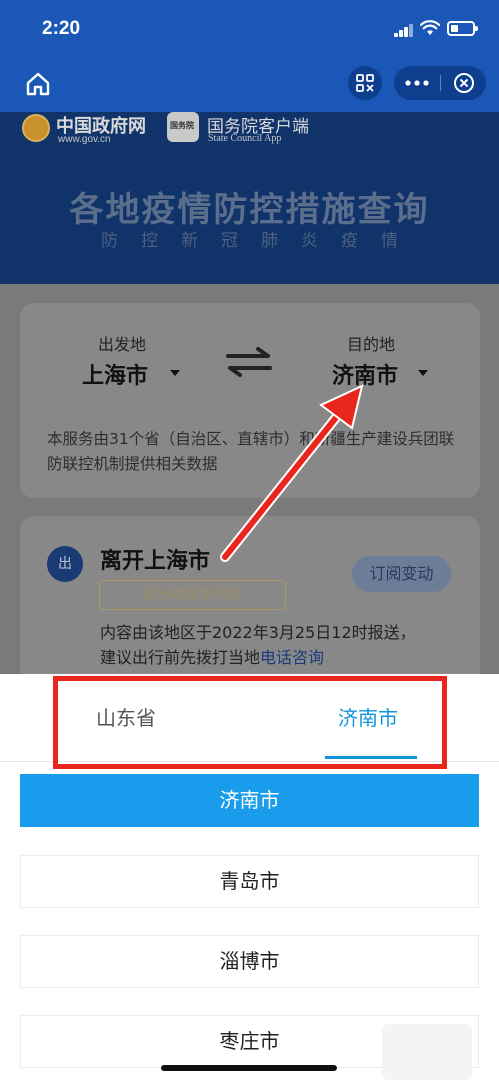  I want to click on swap-arrows-icon, so click(249, 362).